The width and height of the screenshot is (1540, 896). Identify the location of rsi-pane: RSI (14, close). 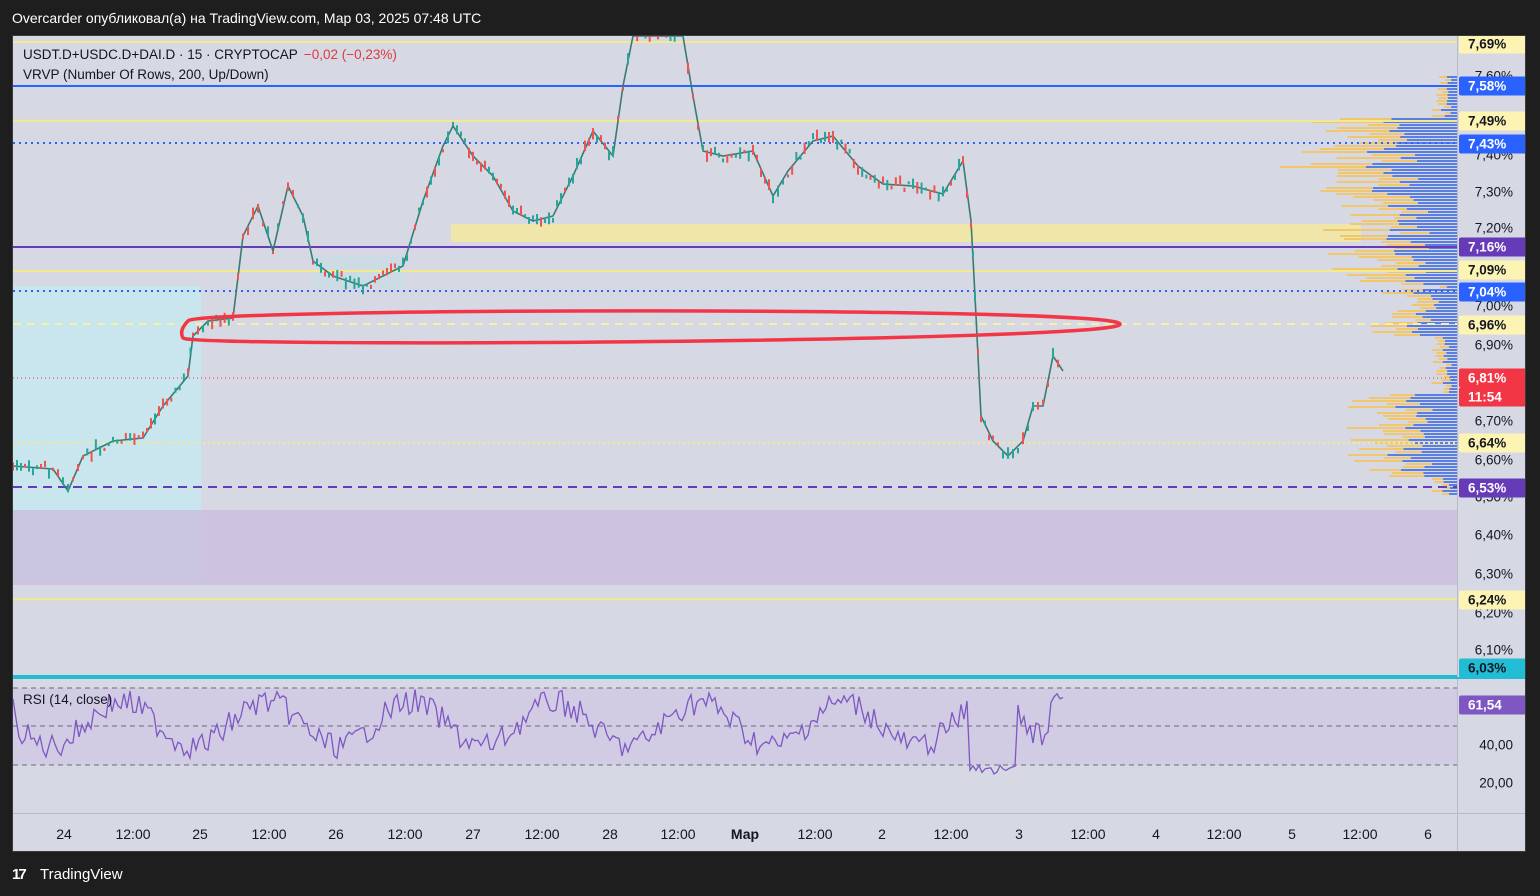
(735, 746).